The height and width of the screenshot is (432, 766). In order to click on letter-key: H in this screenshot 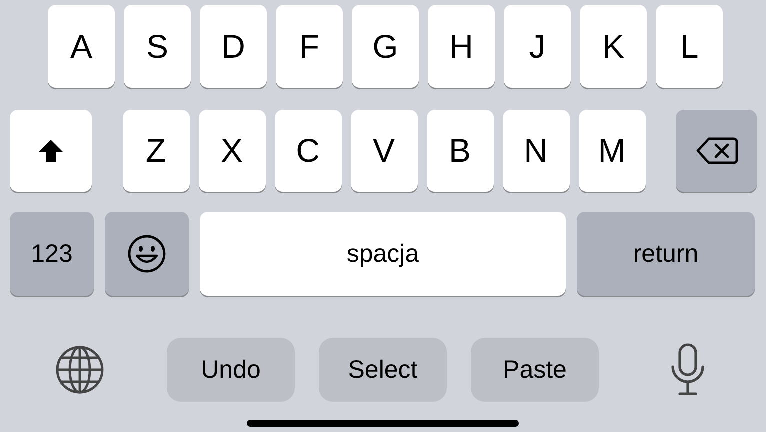, I will do `click(461, 46)`.